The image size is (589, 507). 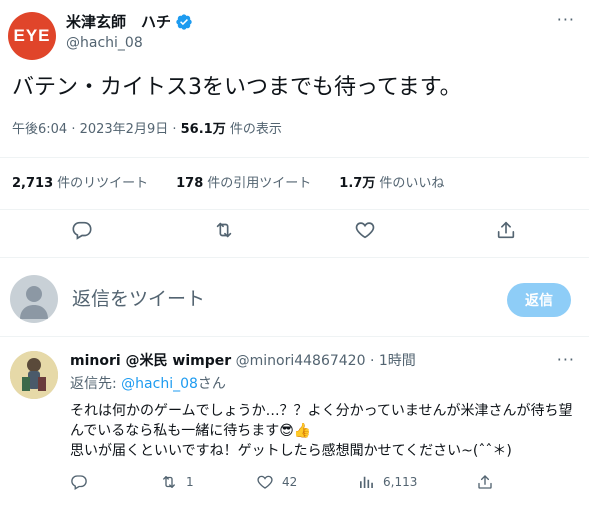 What do you see at coordinates (118, 22) in the screenshot?
I see `author-name: 米津玄師 ハチ` at bounding box center [118, 22].